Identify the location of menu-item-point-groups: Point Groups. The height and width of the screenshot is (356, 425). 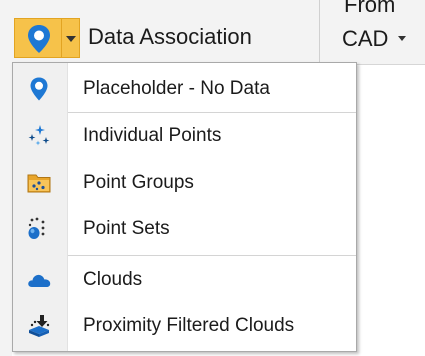
(184, 183).